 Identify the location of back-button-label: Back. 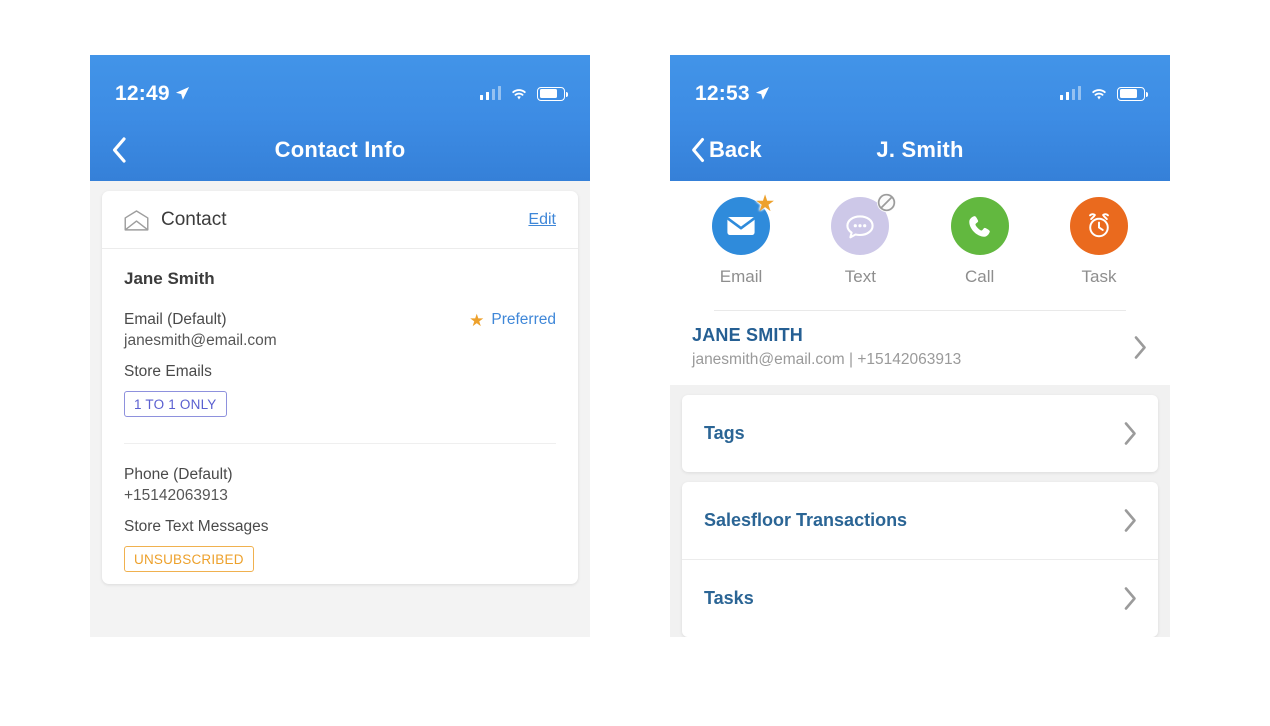
(735, 149).